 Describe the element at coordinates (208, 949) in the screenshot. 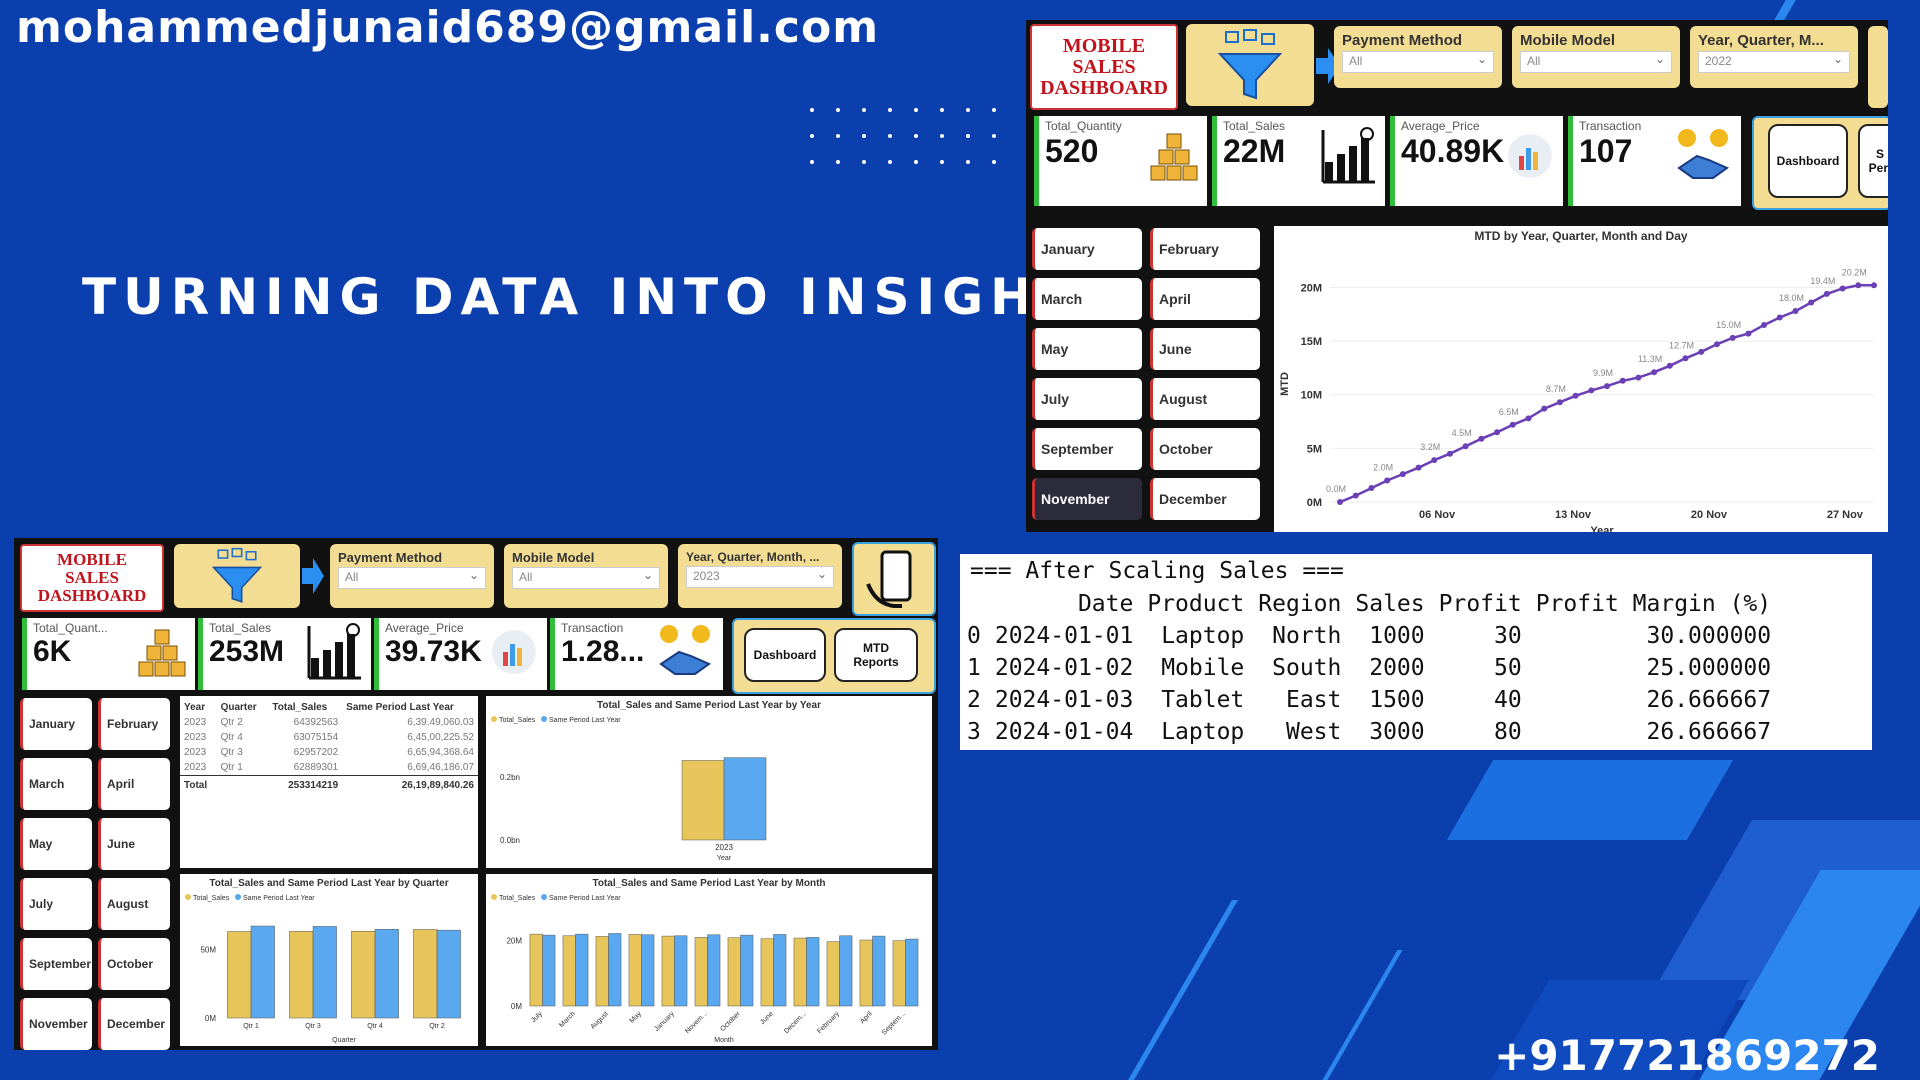

I see `y-tick-label: 50M` at that location.